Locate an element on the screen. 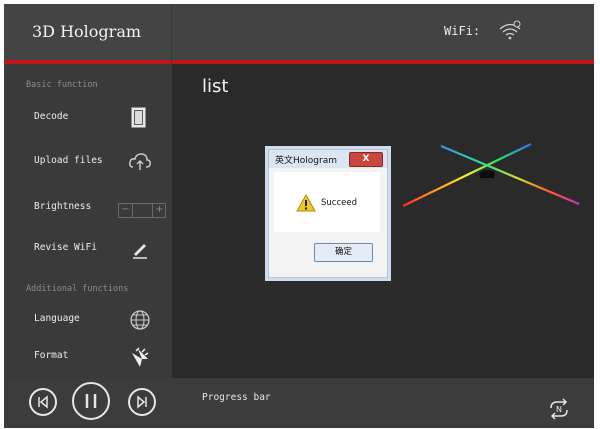  app-title: 3D Hologram is located at coordinates (87, 31).